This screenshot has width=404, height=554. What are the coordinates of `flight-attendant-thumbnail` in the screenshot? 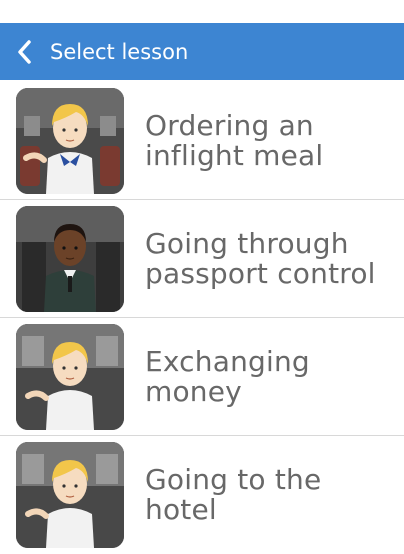 It's located at (70, 140).